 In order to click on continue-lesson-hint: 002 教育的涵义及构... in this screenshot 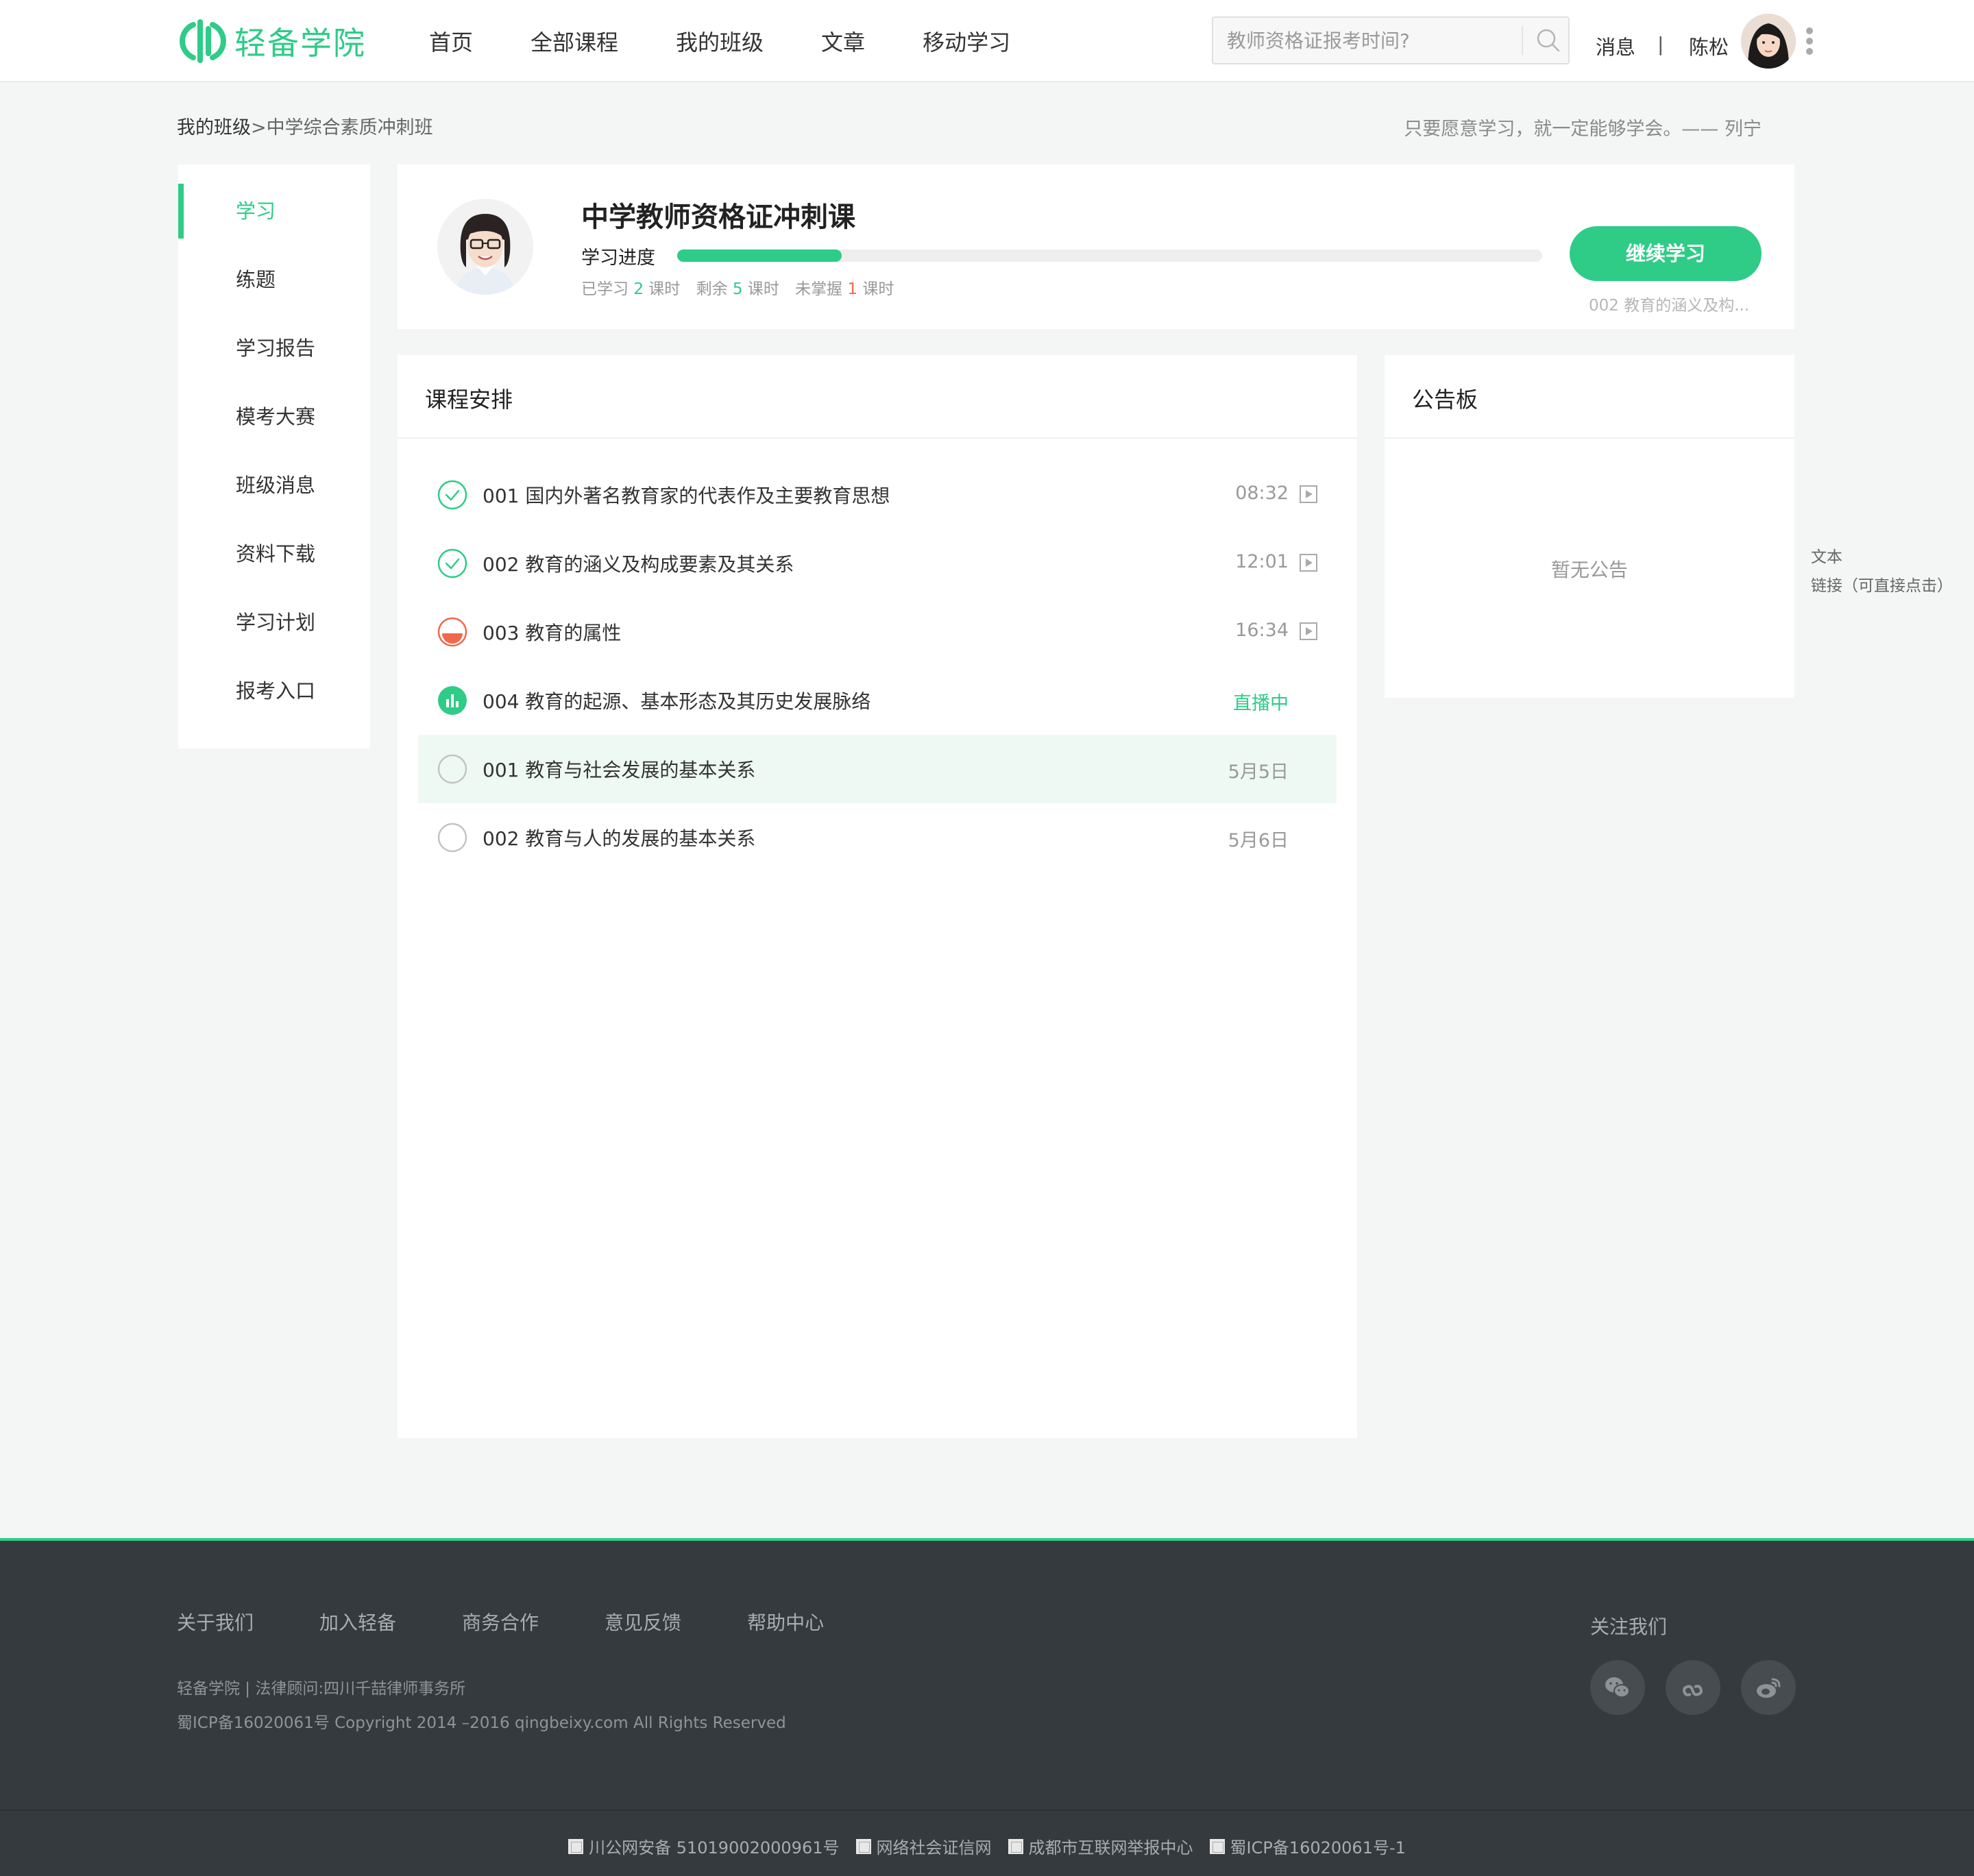, I will do `click(1669, 303)`.